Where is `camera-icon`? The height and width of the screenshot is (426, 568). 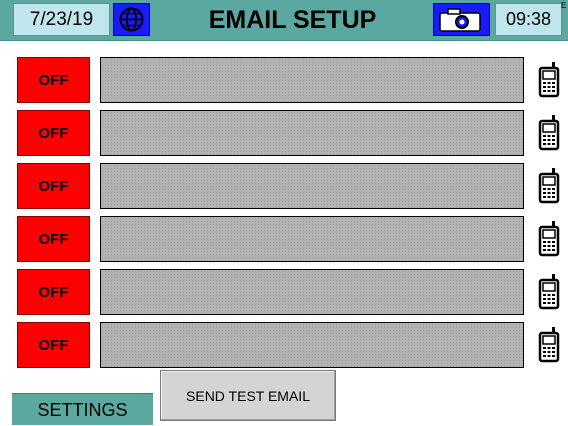 camera-icon is located at coordinates (460, 20).